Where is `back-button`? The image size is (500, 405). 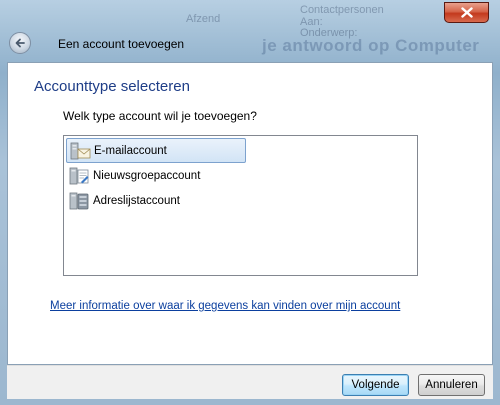
back-button is located at coordinates (20, 43).